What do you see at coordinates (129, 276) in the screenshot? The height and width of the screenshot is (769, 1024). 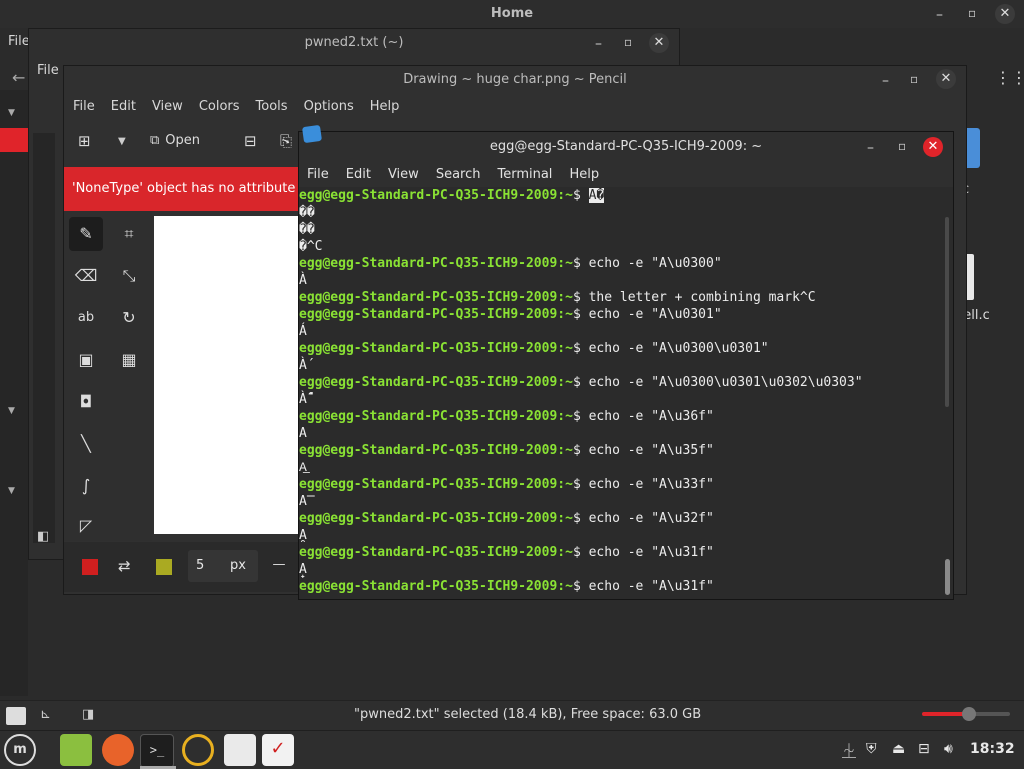 I see `scale-tool-icon: ⤡` at bounding box center [129, 276].